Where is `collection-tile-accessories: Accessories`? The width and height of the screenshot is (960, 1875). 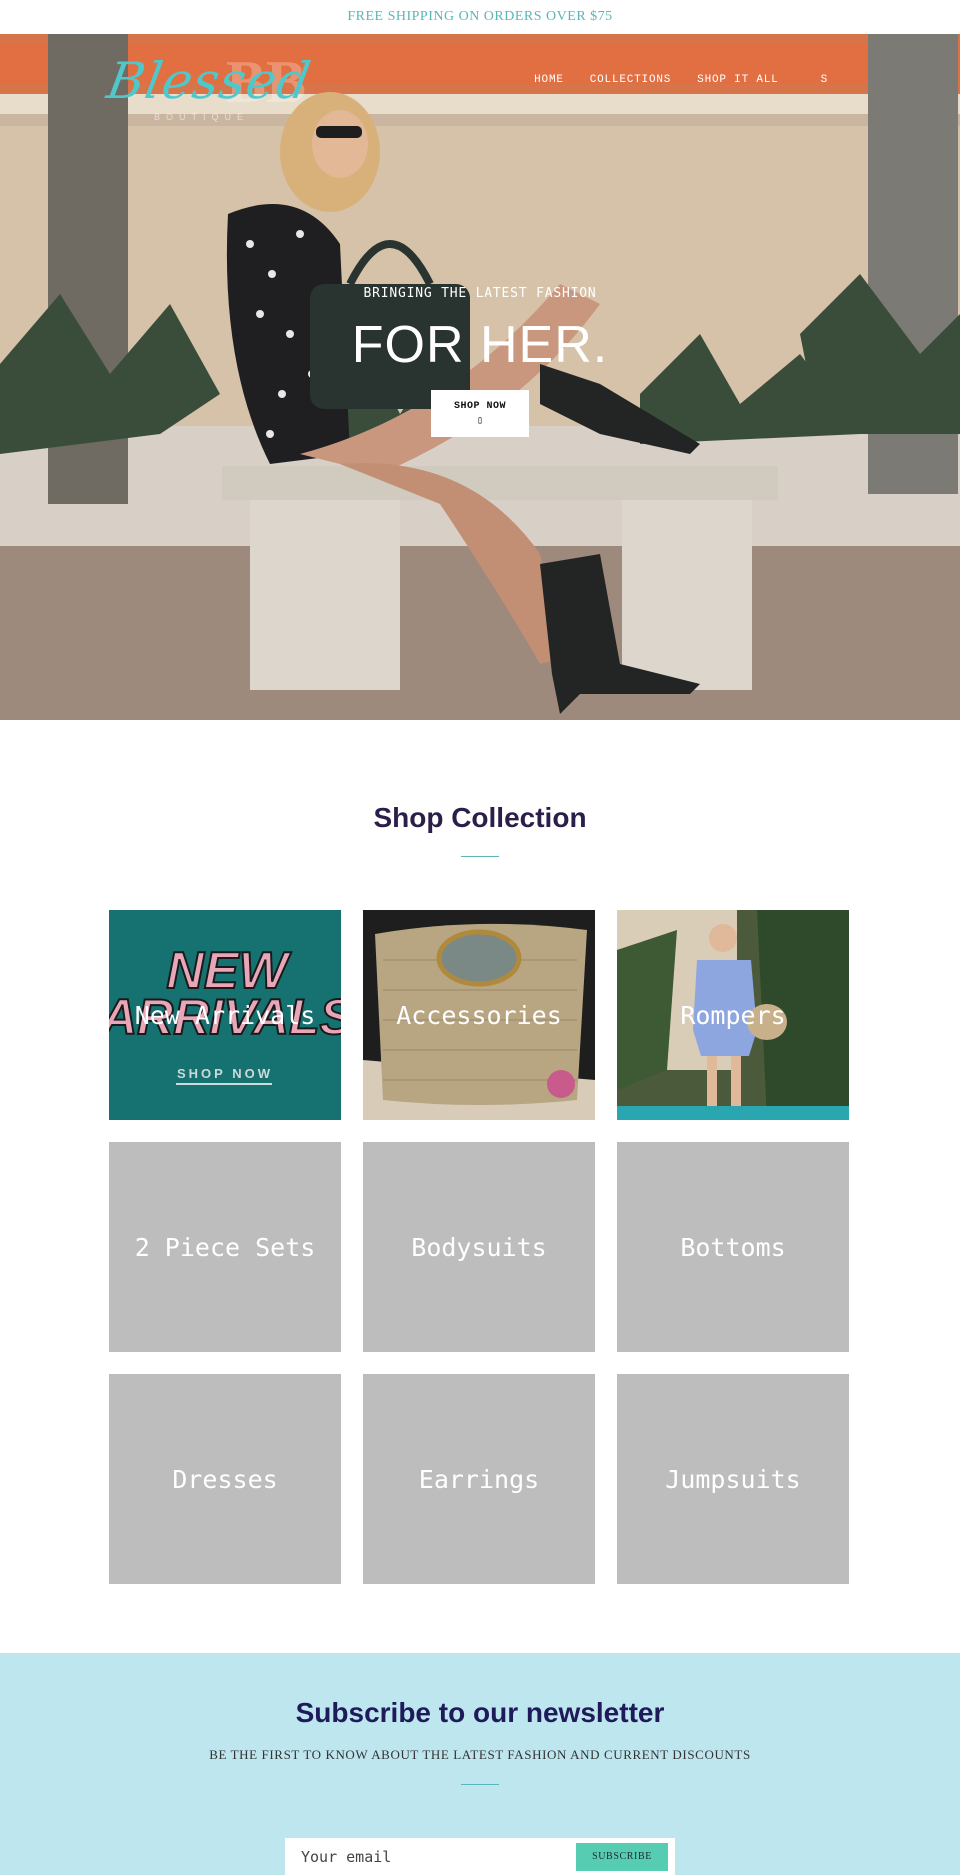 collection-tile-accessories: Accessories is located at coordinates (479, 1015).